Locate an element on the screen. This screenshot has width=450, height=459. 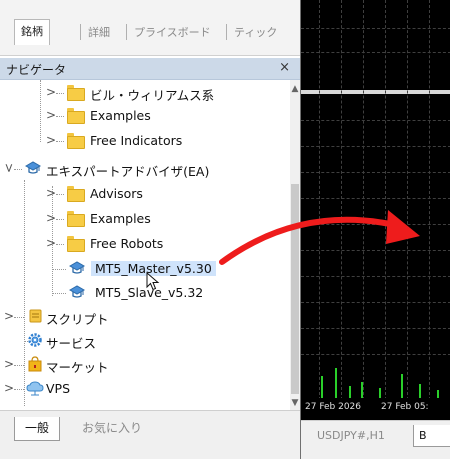
tab-favorites: お気に入り is located at coordinates (112, 429).